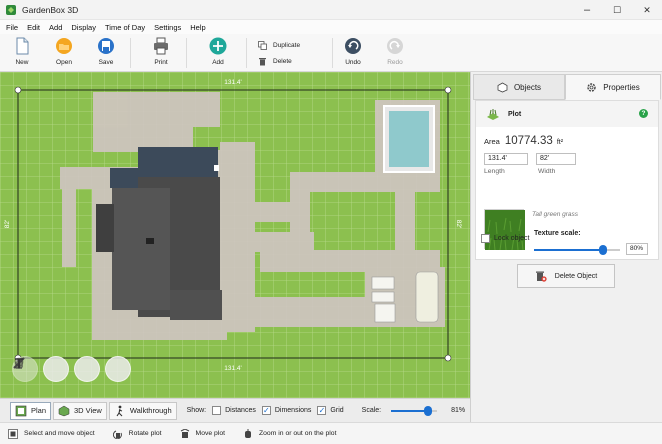 This screenshot has height=444, width=662. Describe the element at coordinates (287, 45) in the screenshot. I see `duplicate-label: Duplicate` at that location.